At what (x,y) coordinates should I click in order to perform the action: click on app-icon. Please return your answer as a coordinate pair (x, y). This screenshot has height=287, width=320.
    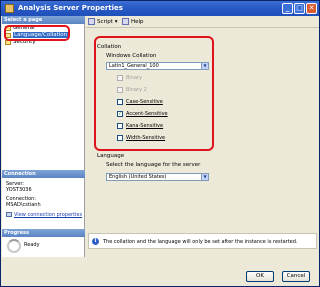
    Looking at the image, I should click on (9, 8).